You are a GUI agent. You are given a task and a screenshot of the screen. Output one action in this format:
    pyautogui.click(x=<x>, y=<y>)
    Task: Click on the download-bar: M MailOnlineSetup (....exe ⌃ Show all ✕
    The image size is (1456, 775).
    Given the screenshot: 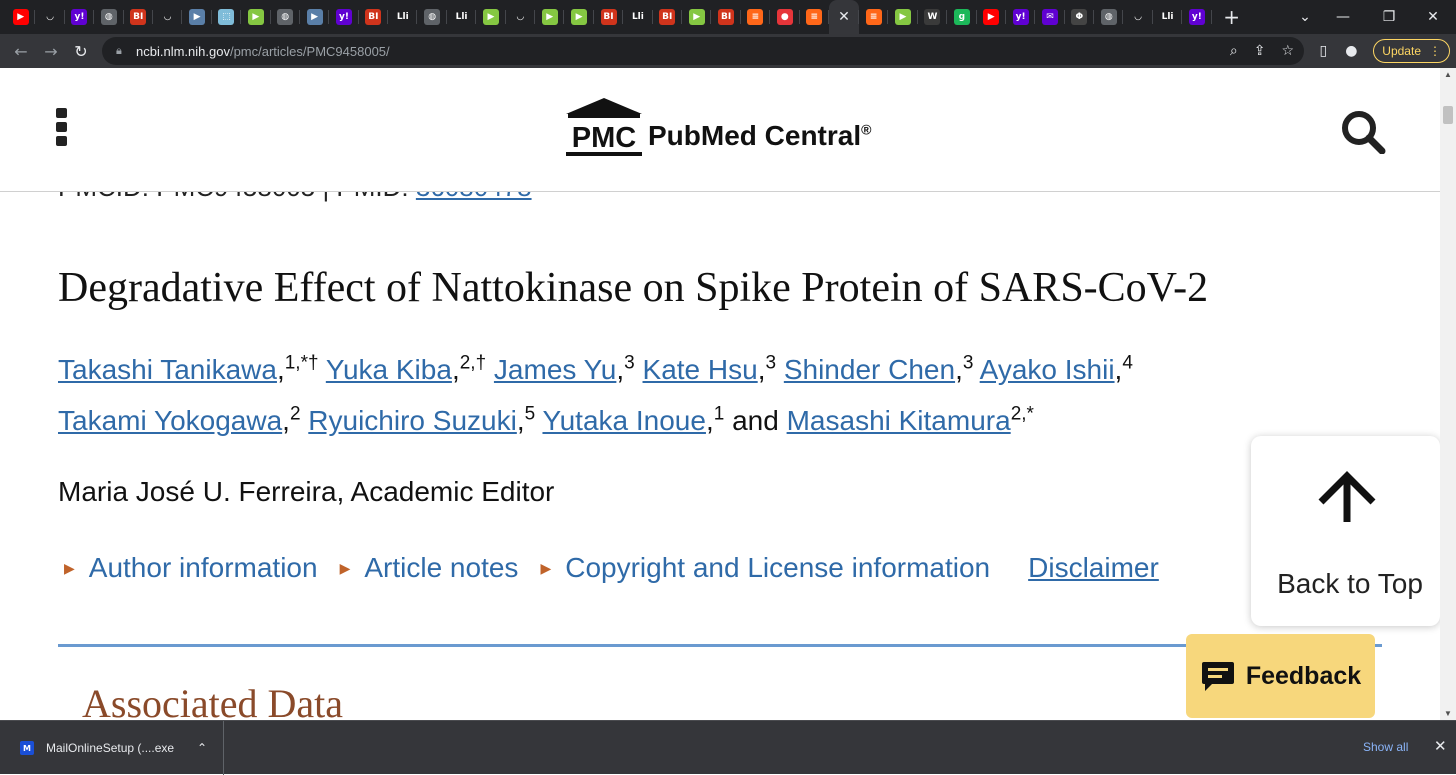 What is the action you would take?
    pyautogui.click(x=728, y=747)
    